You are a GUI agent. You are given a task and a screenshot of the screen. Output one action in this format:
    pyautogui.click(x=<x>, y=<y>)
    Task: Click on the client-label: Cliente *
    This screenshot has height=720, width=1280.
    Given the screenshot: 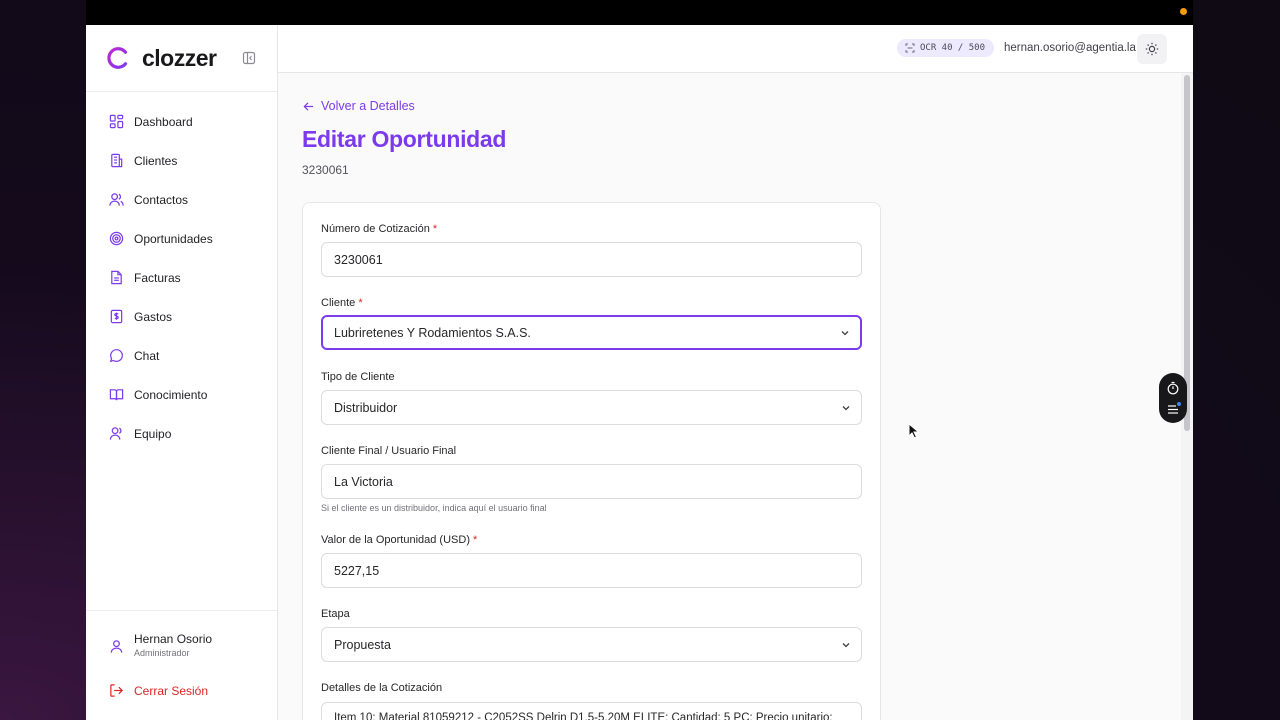 What is the action you would take?
    pyautogui.click(x=342, y=303)
    